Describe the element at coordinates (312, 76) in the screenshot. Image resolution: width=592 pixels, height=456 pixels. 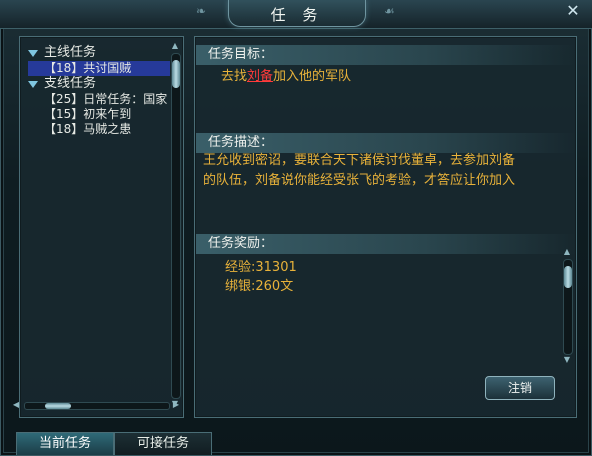
I see `goal-suffix: 加入他的军队` at that location.